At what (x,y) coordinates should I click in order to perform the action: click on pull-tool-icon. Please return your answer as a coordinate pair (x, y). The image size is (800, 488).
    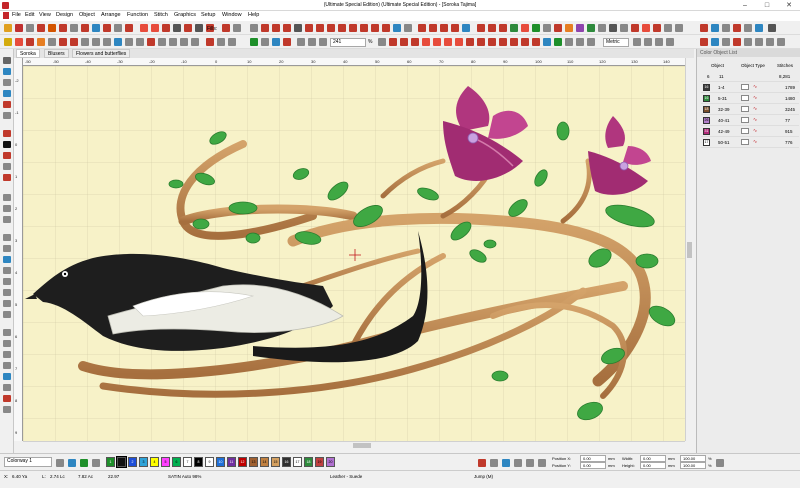
    Looking at the image, I should click on (342, 28).